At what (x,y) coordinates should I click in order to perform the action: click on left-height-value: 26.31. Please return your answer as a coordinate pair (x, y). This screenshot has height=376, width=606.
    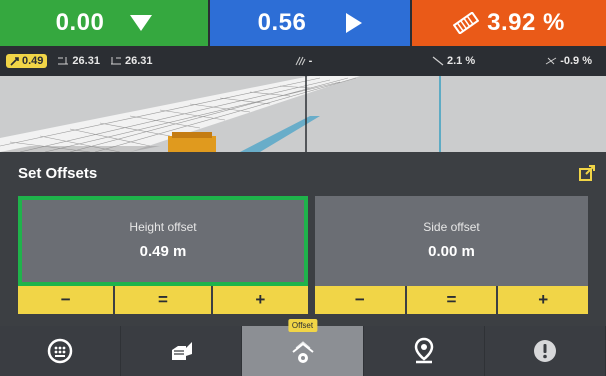
    Looking at the image, I should click on (86, 61).